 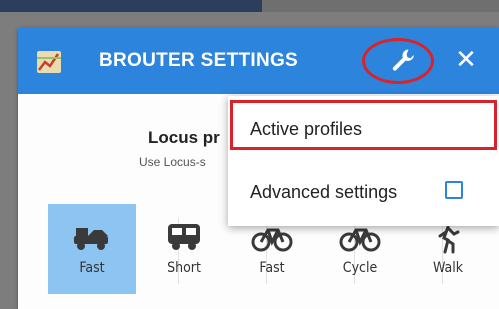 I want to click on profile-label: Cycle, so click(x=360, y=268).